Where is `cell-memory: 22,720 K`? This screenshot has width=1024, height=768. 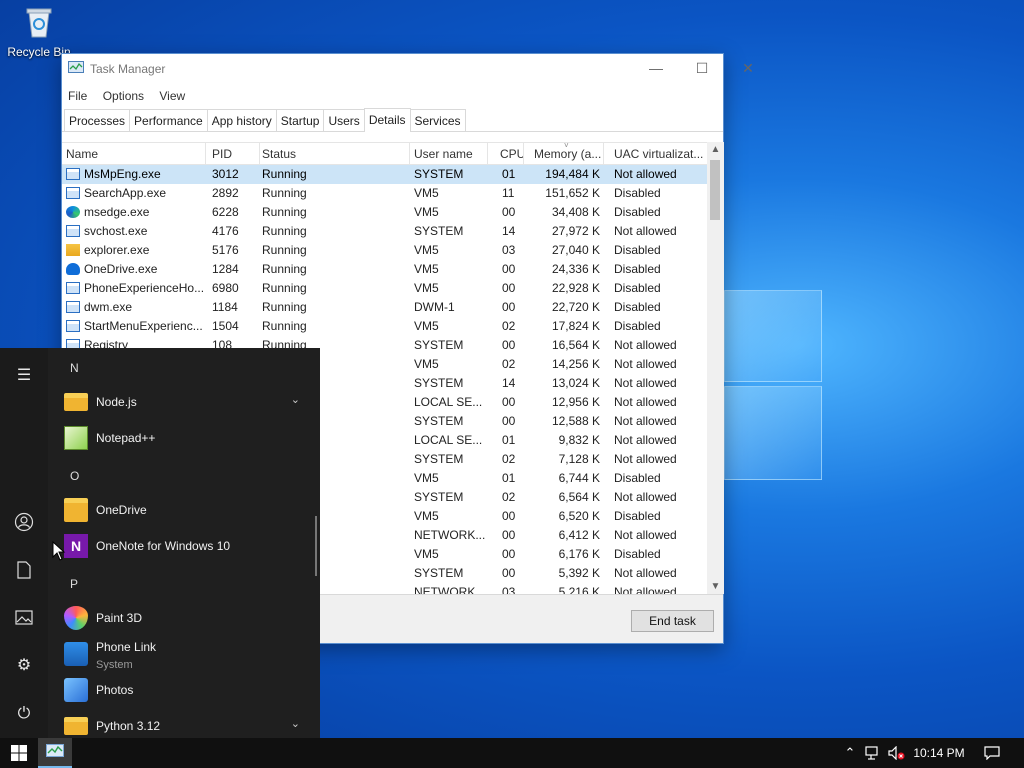
cell-memory: 22,720 K is located at coordinates (566, 307).